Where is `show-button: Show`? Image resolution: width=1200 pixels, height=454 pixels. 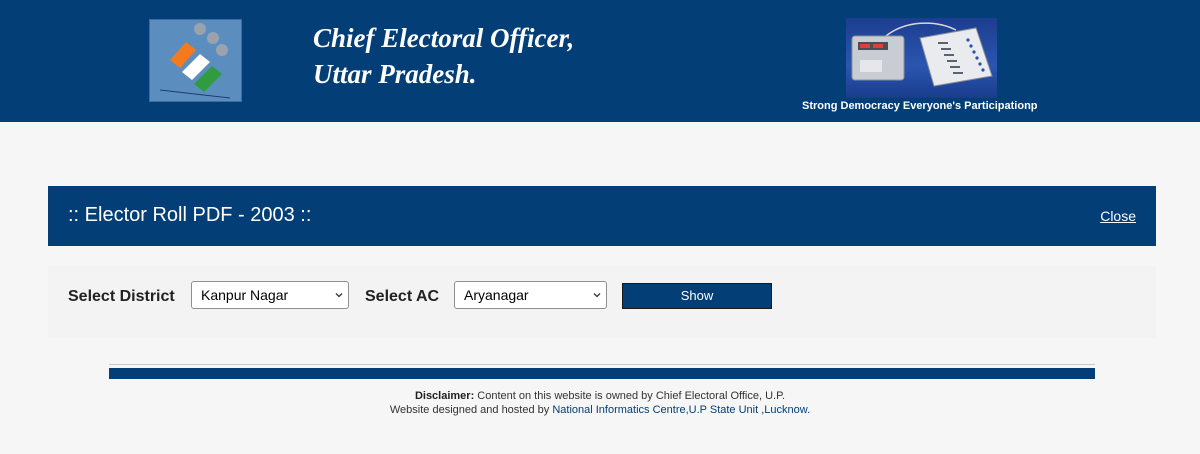 show-button: Show is located at coordinates (697, 296).